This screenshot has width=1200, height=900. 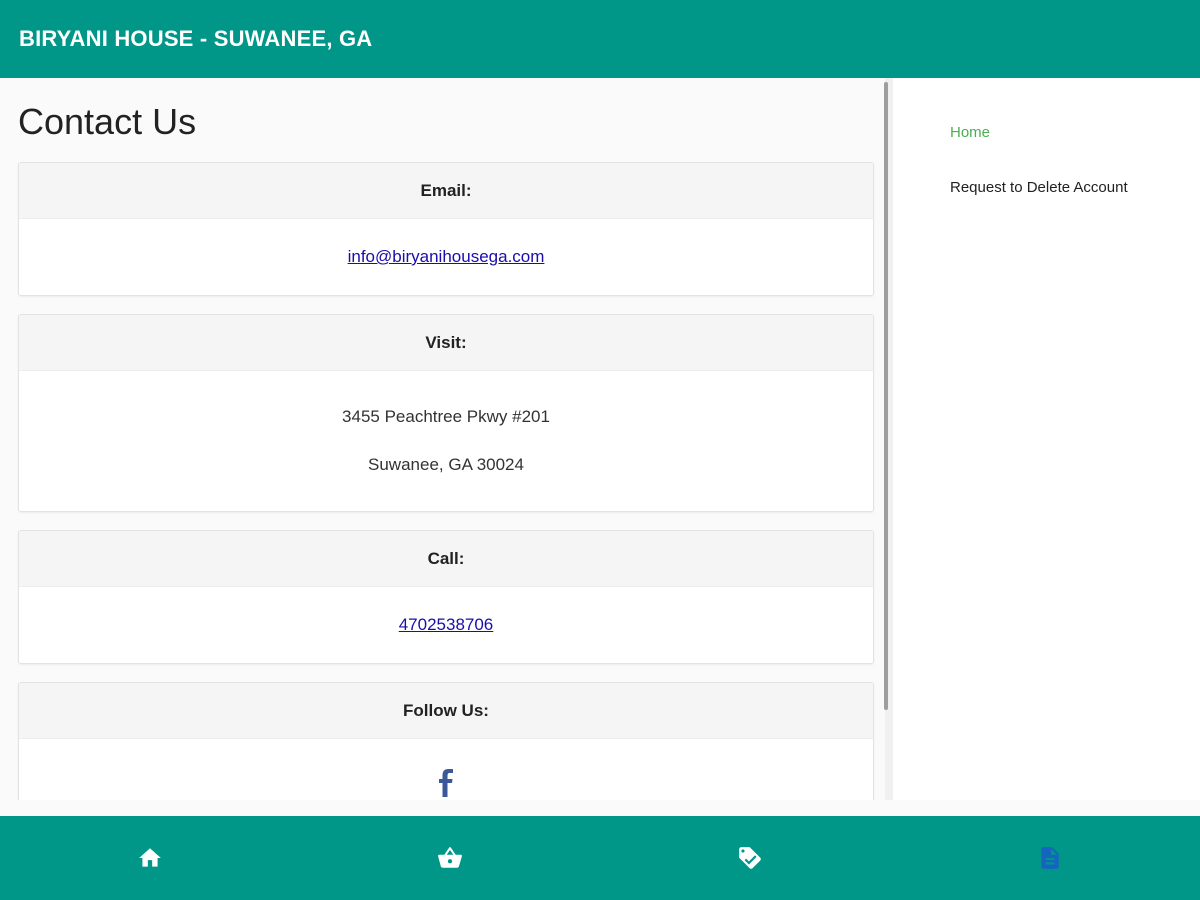 I want to click on content-scrollbar-thumb, so click(x=886, y=396).